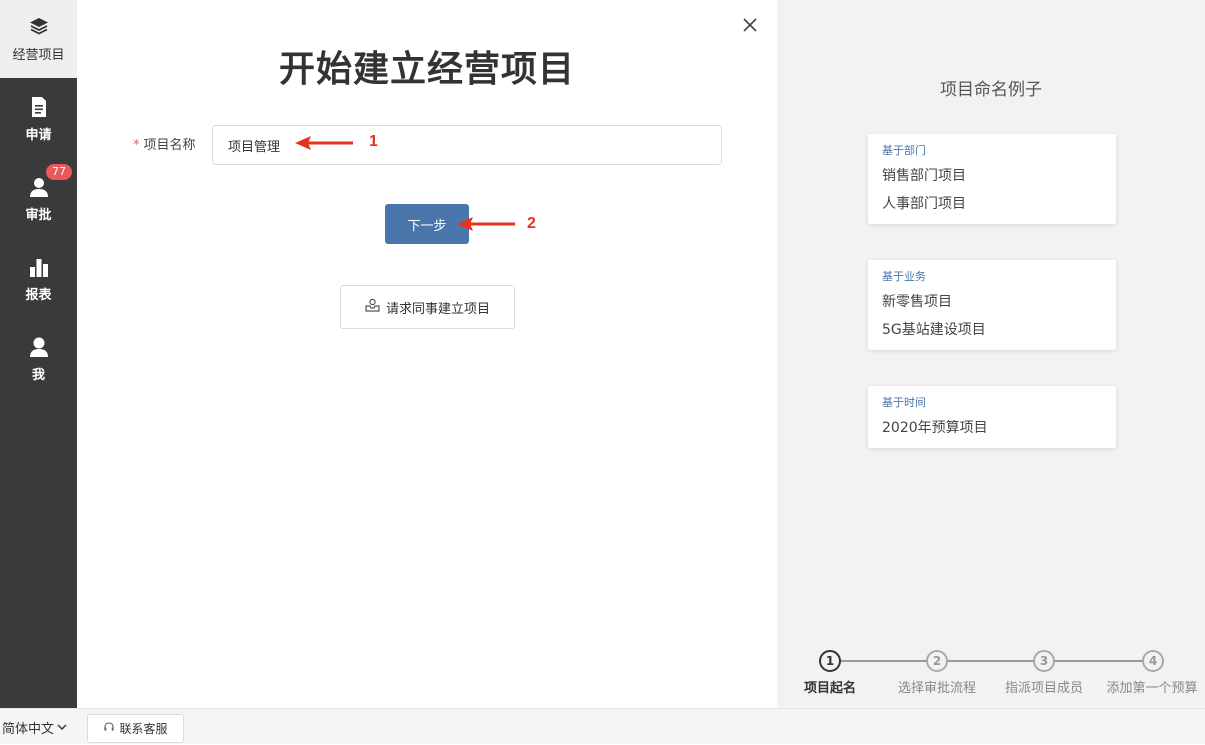 The image size is (1205, 745). Describe the element at coordinates (937, 661) in the screenshot. I see `step-2-circle: 2` at that location.